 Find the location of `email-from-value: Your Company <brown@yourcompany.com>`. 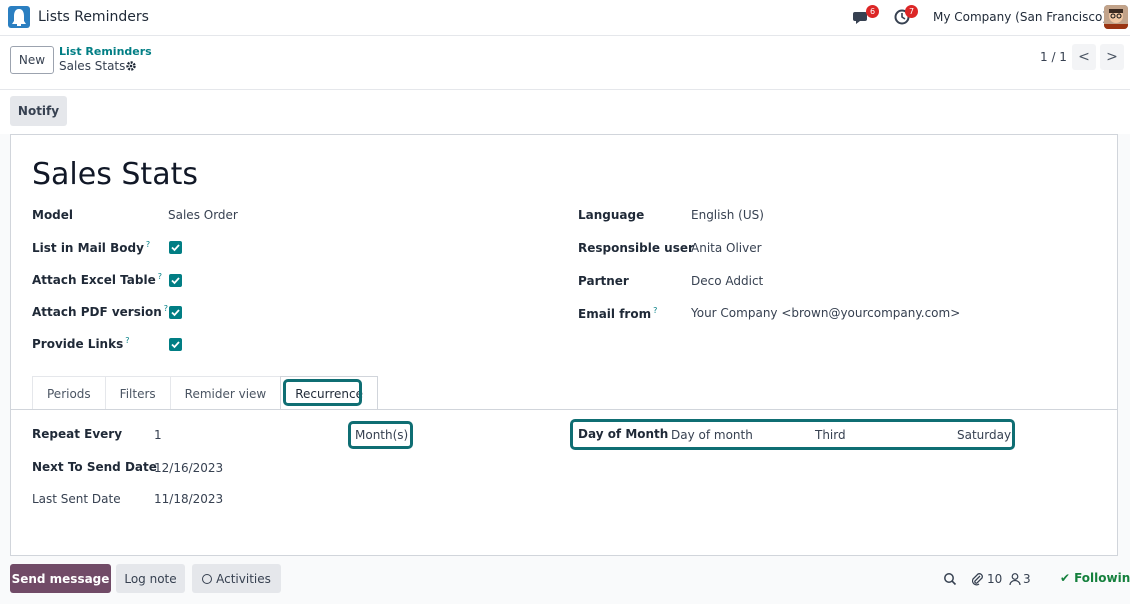

email-from-value: Your Company <brown@yourcompany.com> is located at coordinates (825, 313).